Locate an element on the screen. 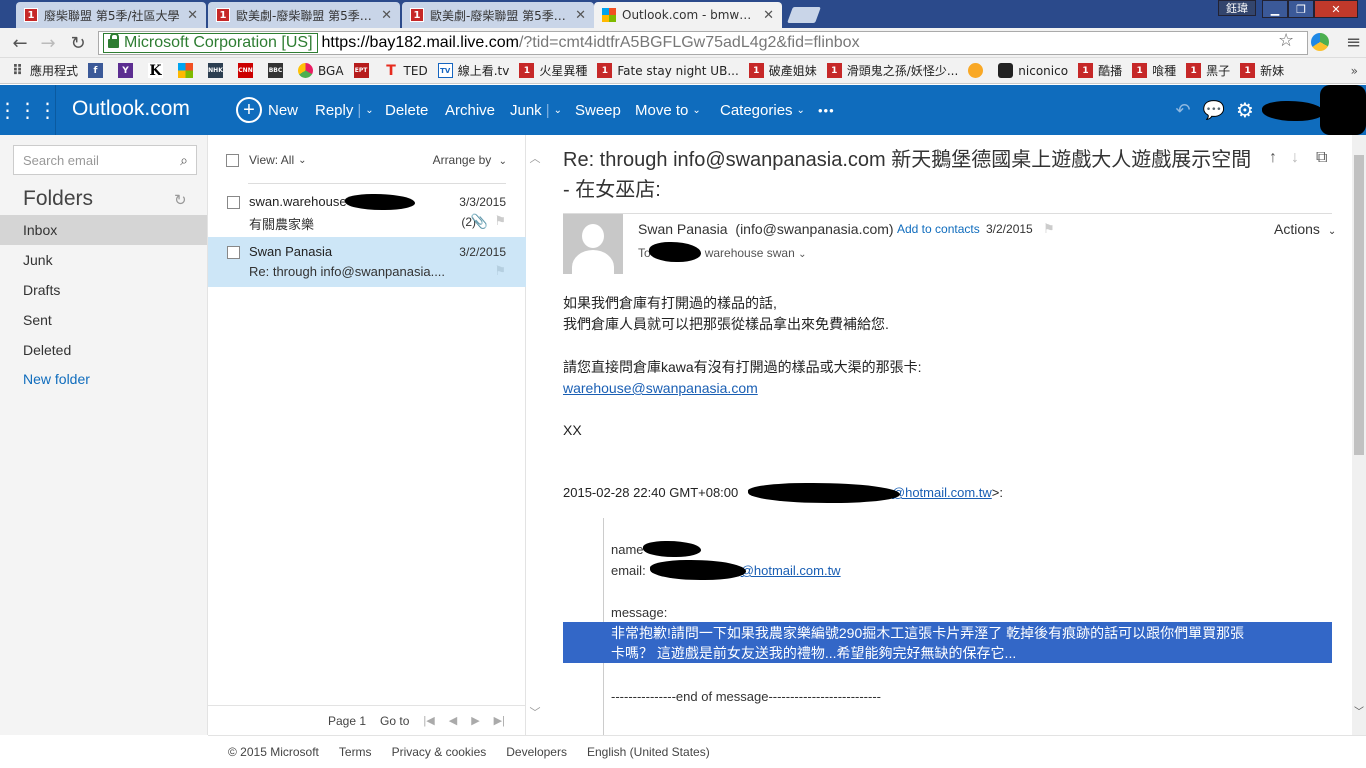 The width and height of the screenshot is (1366, 768). pop-out-icon: ⧉ is located at coordinates (1321, 158).